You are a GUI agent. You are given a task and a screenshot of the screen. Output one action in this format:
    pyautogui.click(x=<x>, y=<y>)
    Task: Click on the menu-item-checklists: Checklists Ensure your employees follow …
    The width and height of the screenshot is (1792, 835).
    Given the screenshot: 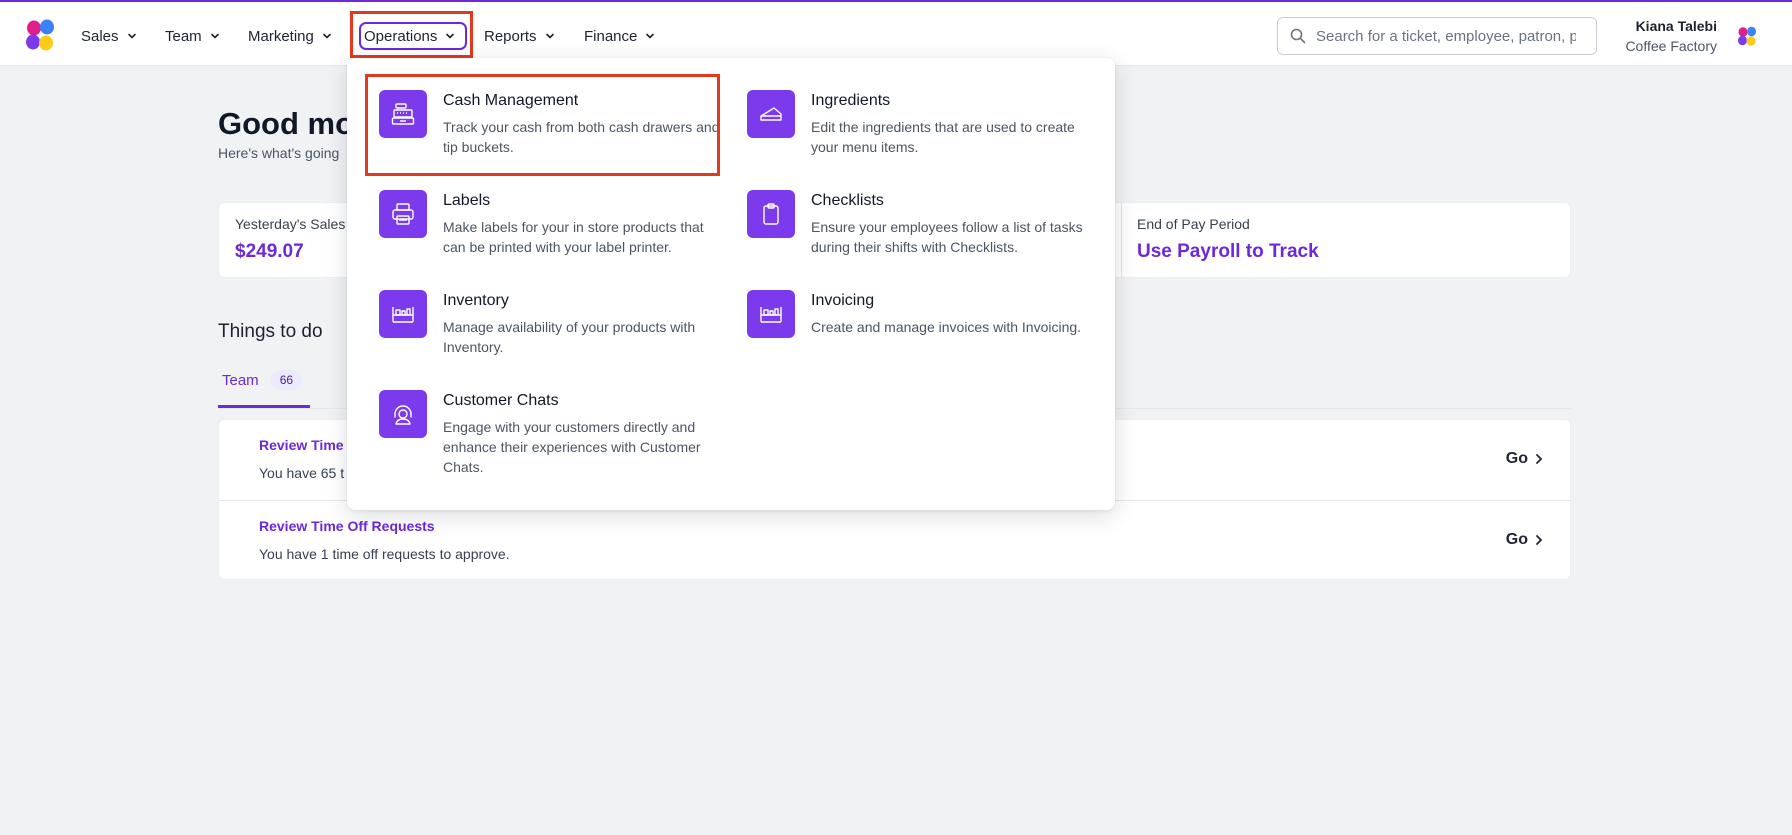 What is the action you would take?
    pyautogui.click(x=917, y=235)
    